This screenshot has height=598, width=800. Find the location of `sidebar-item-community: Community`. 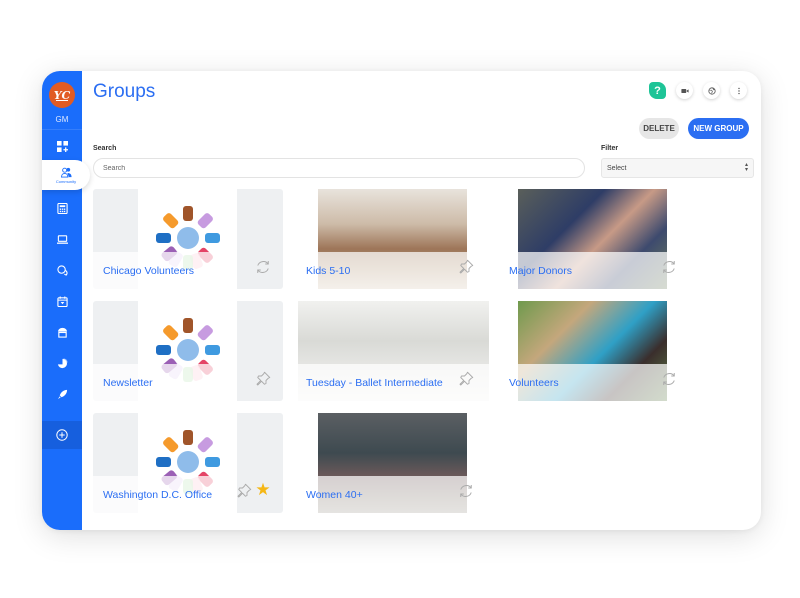

sidebar-item-community: Community is located at coordinates (66, 175).